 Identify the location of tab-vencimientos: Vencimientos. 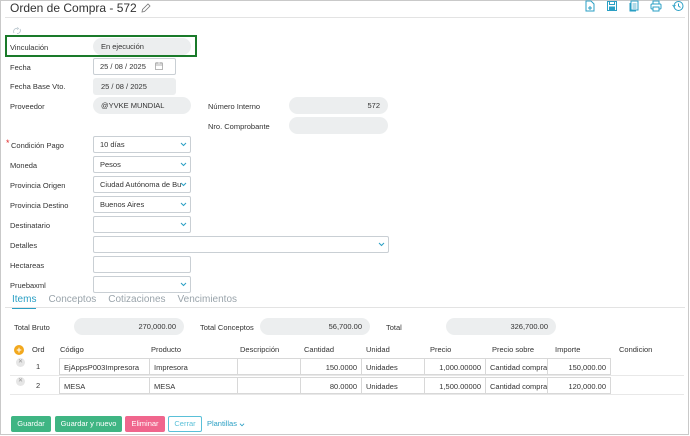
(207, 300).